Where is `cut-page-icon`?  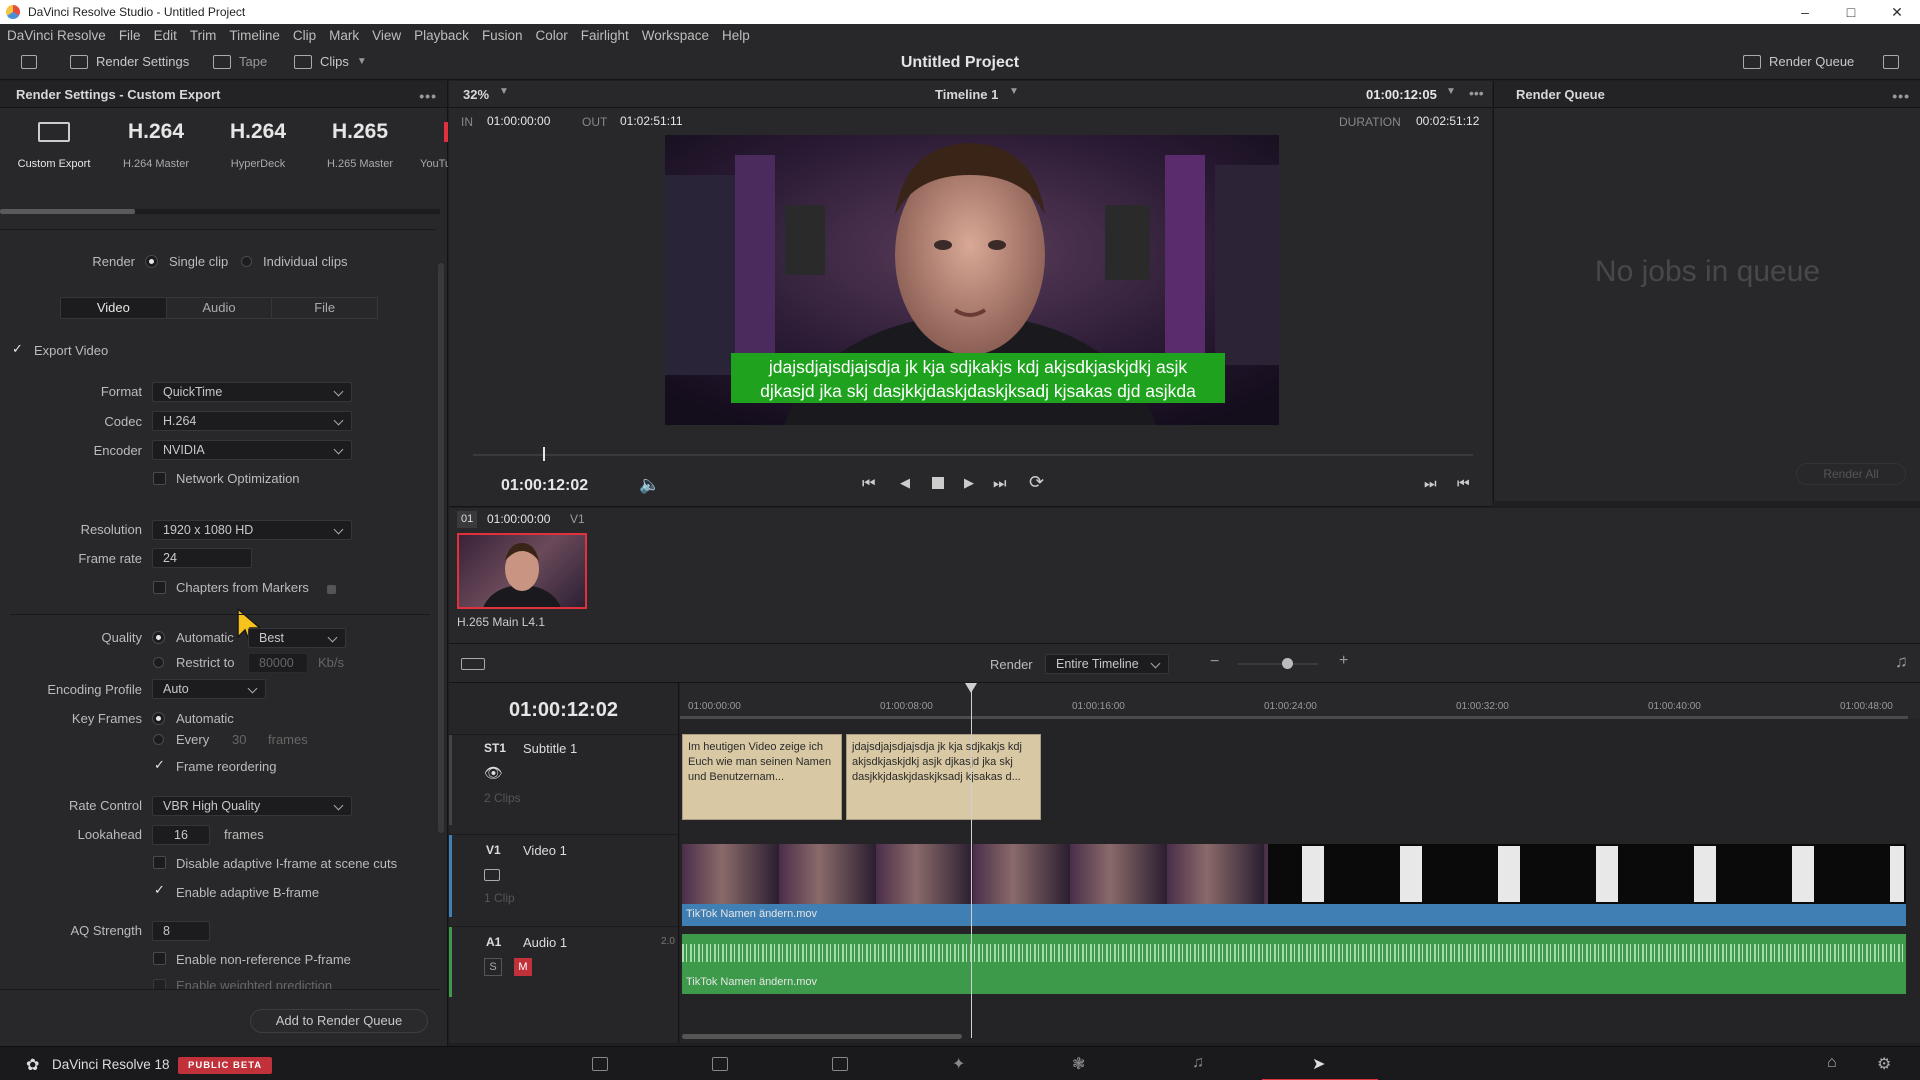 cut-page-icon is located at coordinates (720, 1064).